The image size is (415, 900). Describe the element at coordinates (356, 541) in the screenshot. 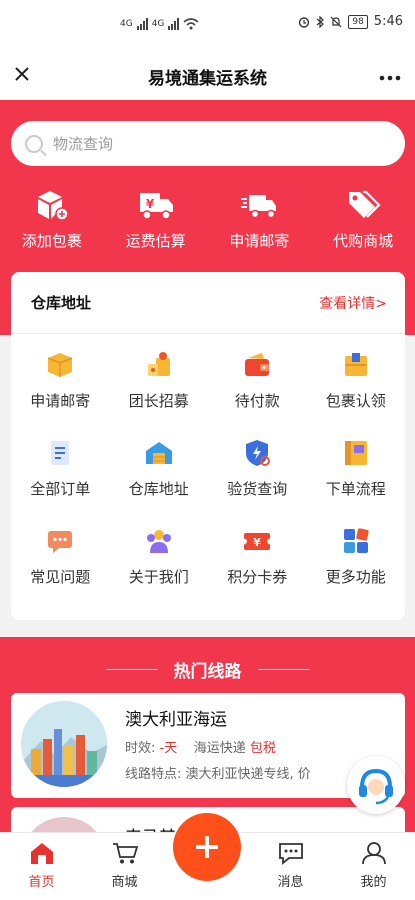

I see `more-grid-icon` at that location.